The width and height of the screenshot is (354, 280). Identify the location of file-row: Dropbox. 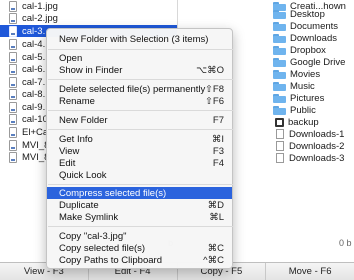
(299, 50).